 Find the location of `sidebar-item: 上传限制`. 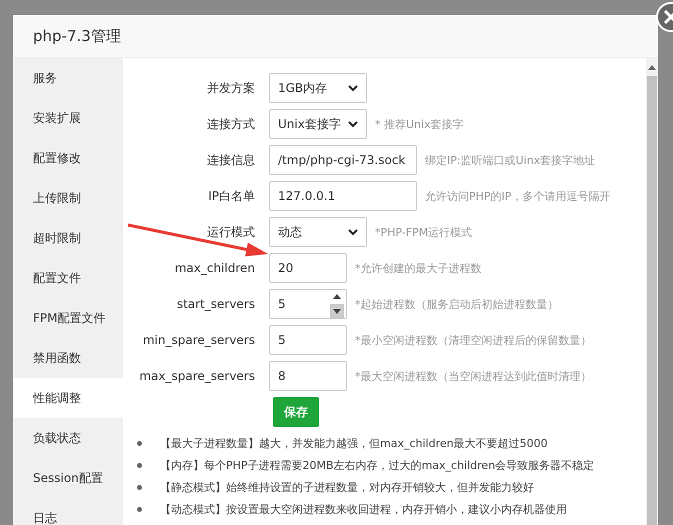

sidebar-item: 上传限制 is located at coordinates (68, 198).